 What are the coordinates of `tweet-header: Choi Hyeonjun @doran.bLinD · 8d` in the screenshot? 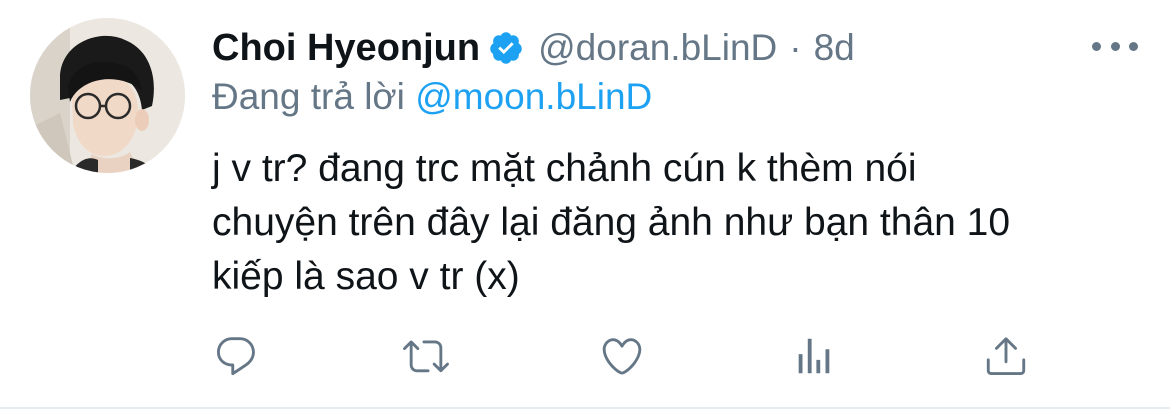 It's located at (533, 48).